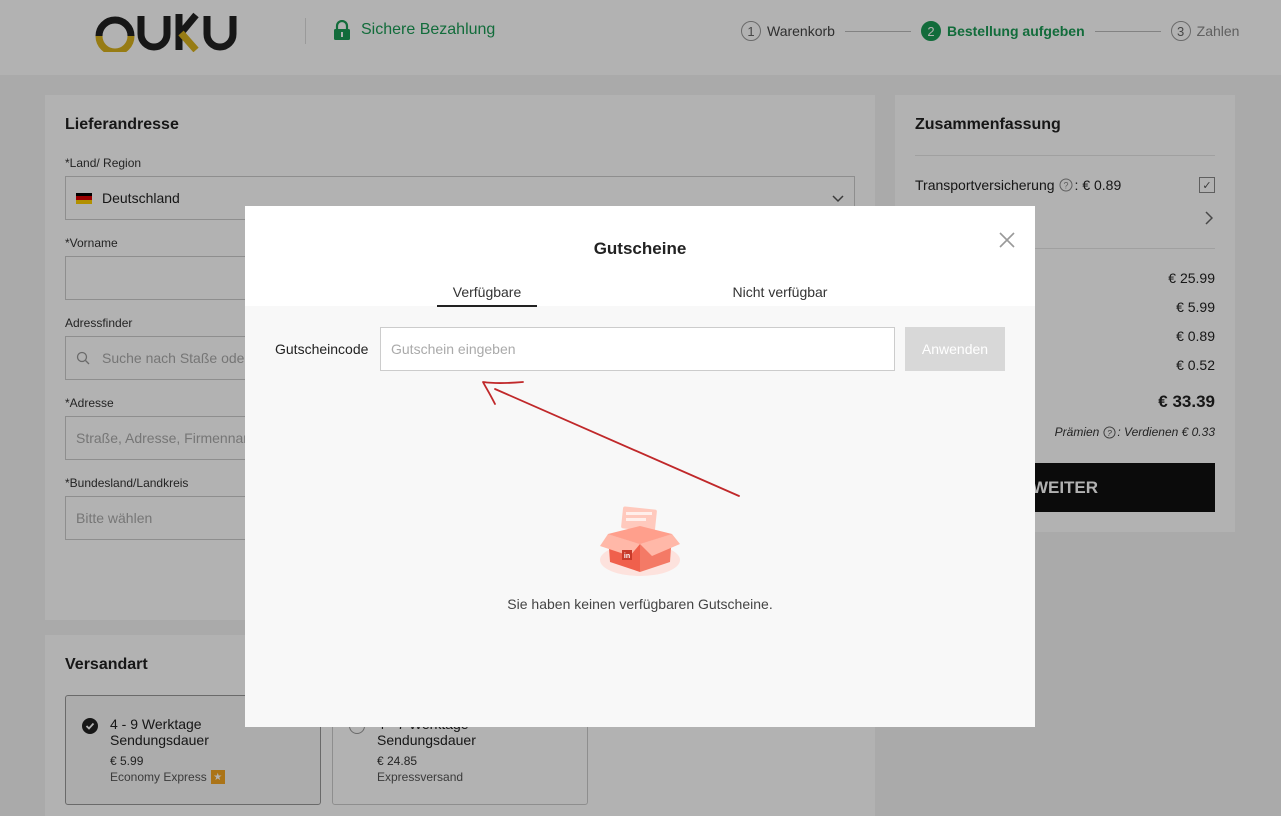 This screenshot has height=816, width=1281. Describe the element at coordinates (780, 292) in the screenshot. I see `tab-unavailable: Nicht verfügbar` at that location.